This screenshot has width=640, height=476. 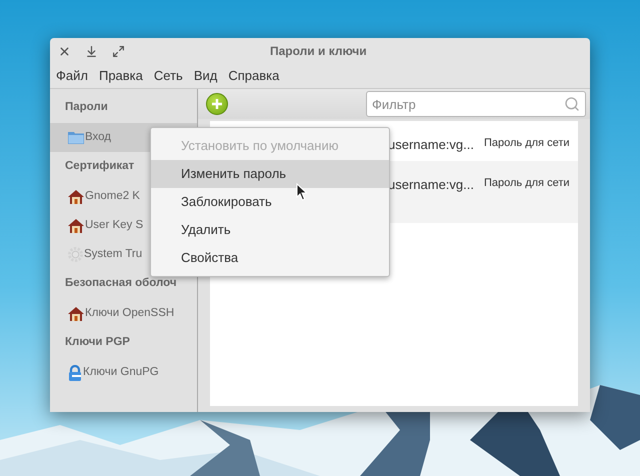 I want to click on menu-item: Справка, so click(x=254, y=76).